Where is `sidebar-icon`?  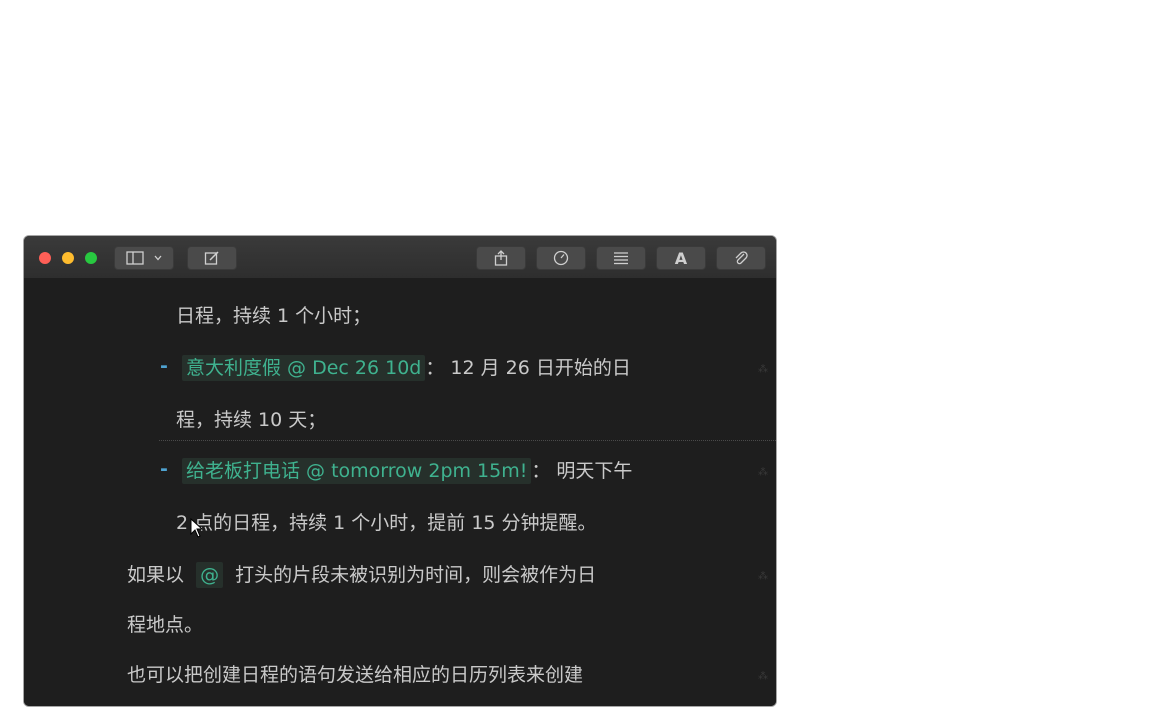 sidebar-icon is located at coordinates (135, 258).